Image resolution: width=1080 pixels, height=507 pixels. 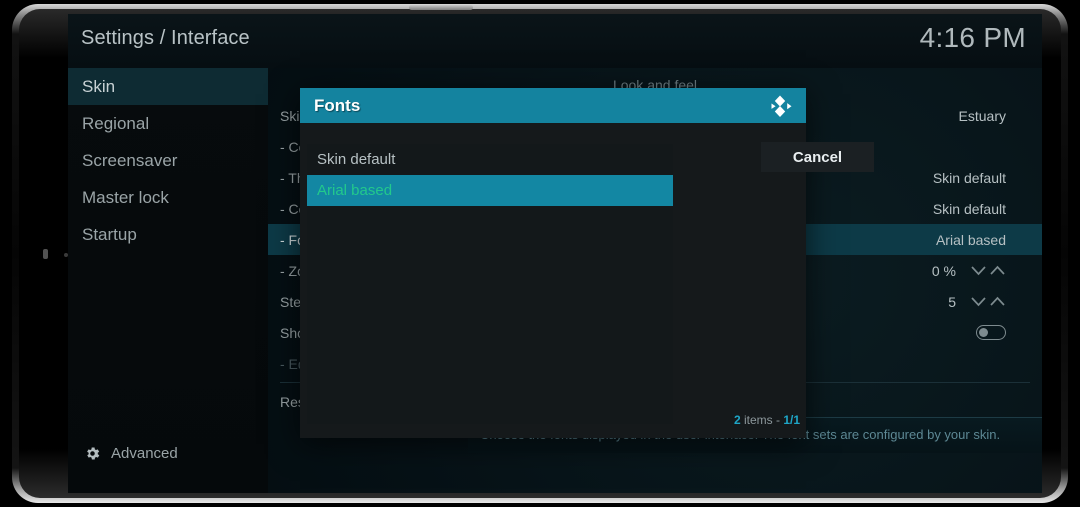 What do you see at coordinates (130, 160) in the screenshot?
I see `sidebar-item-label: Screensaver` at bounding box center [130, 160].